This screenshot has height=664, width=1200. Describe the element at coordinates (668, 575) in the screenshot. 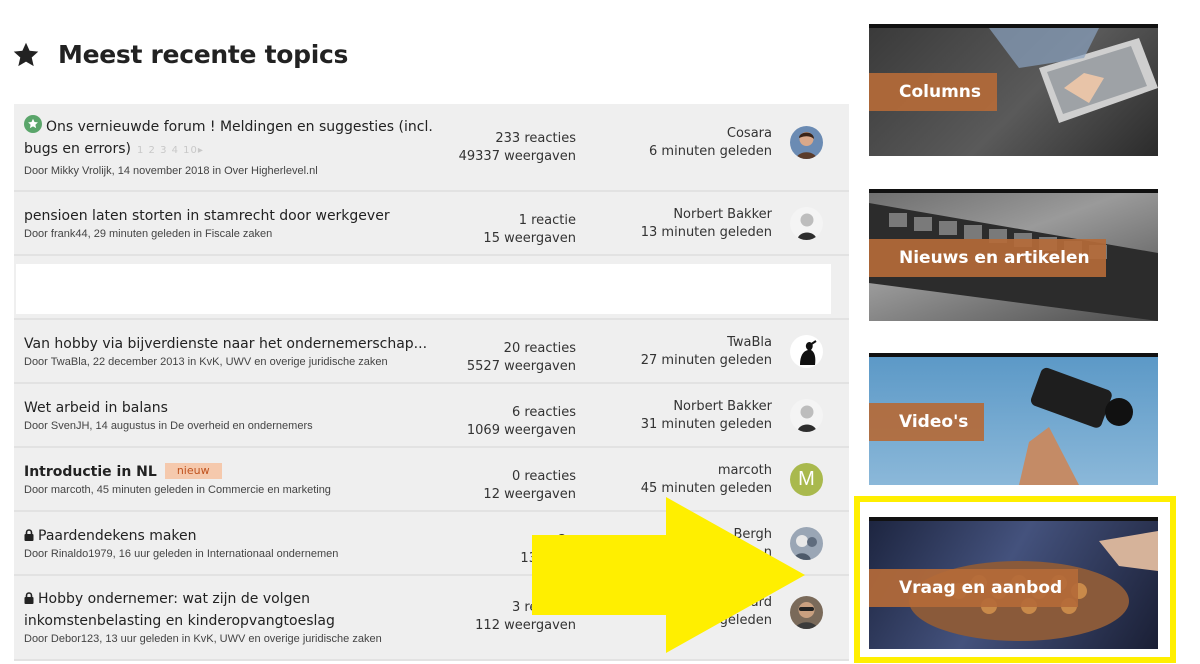

I see `arrow-right-icon` at that location.